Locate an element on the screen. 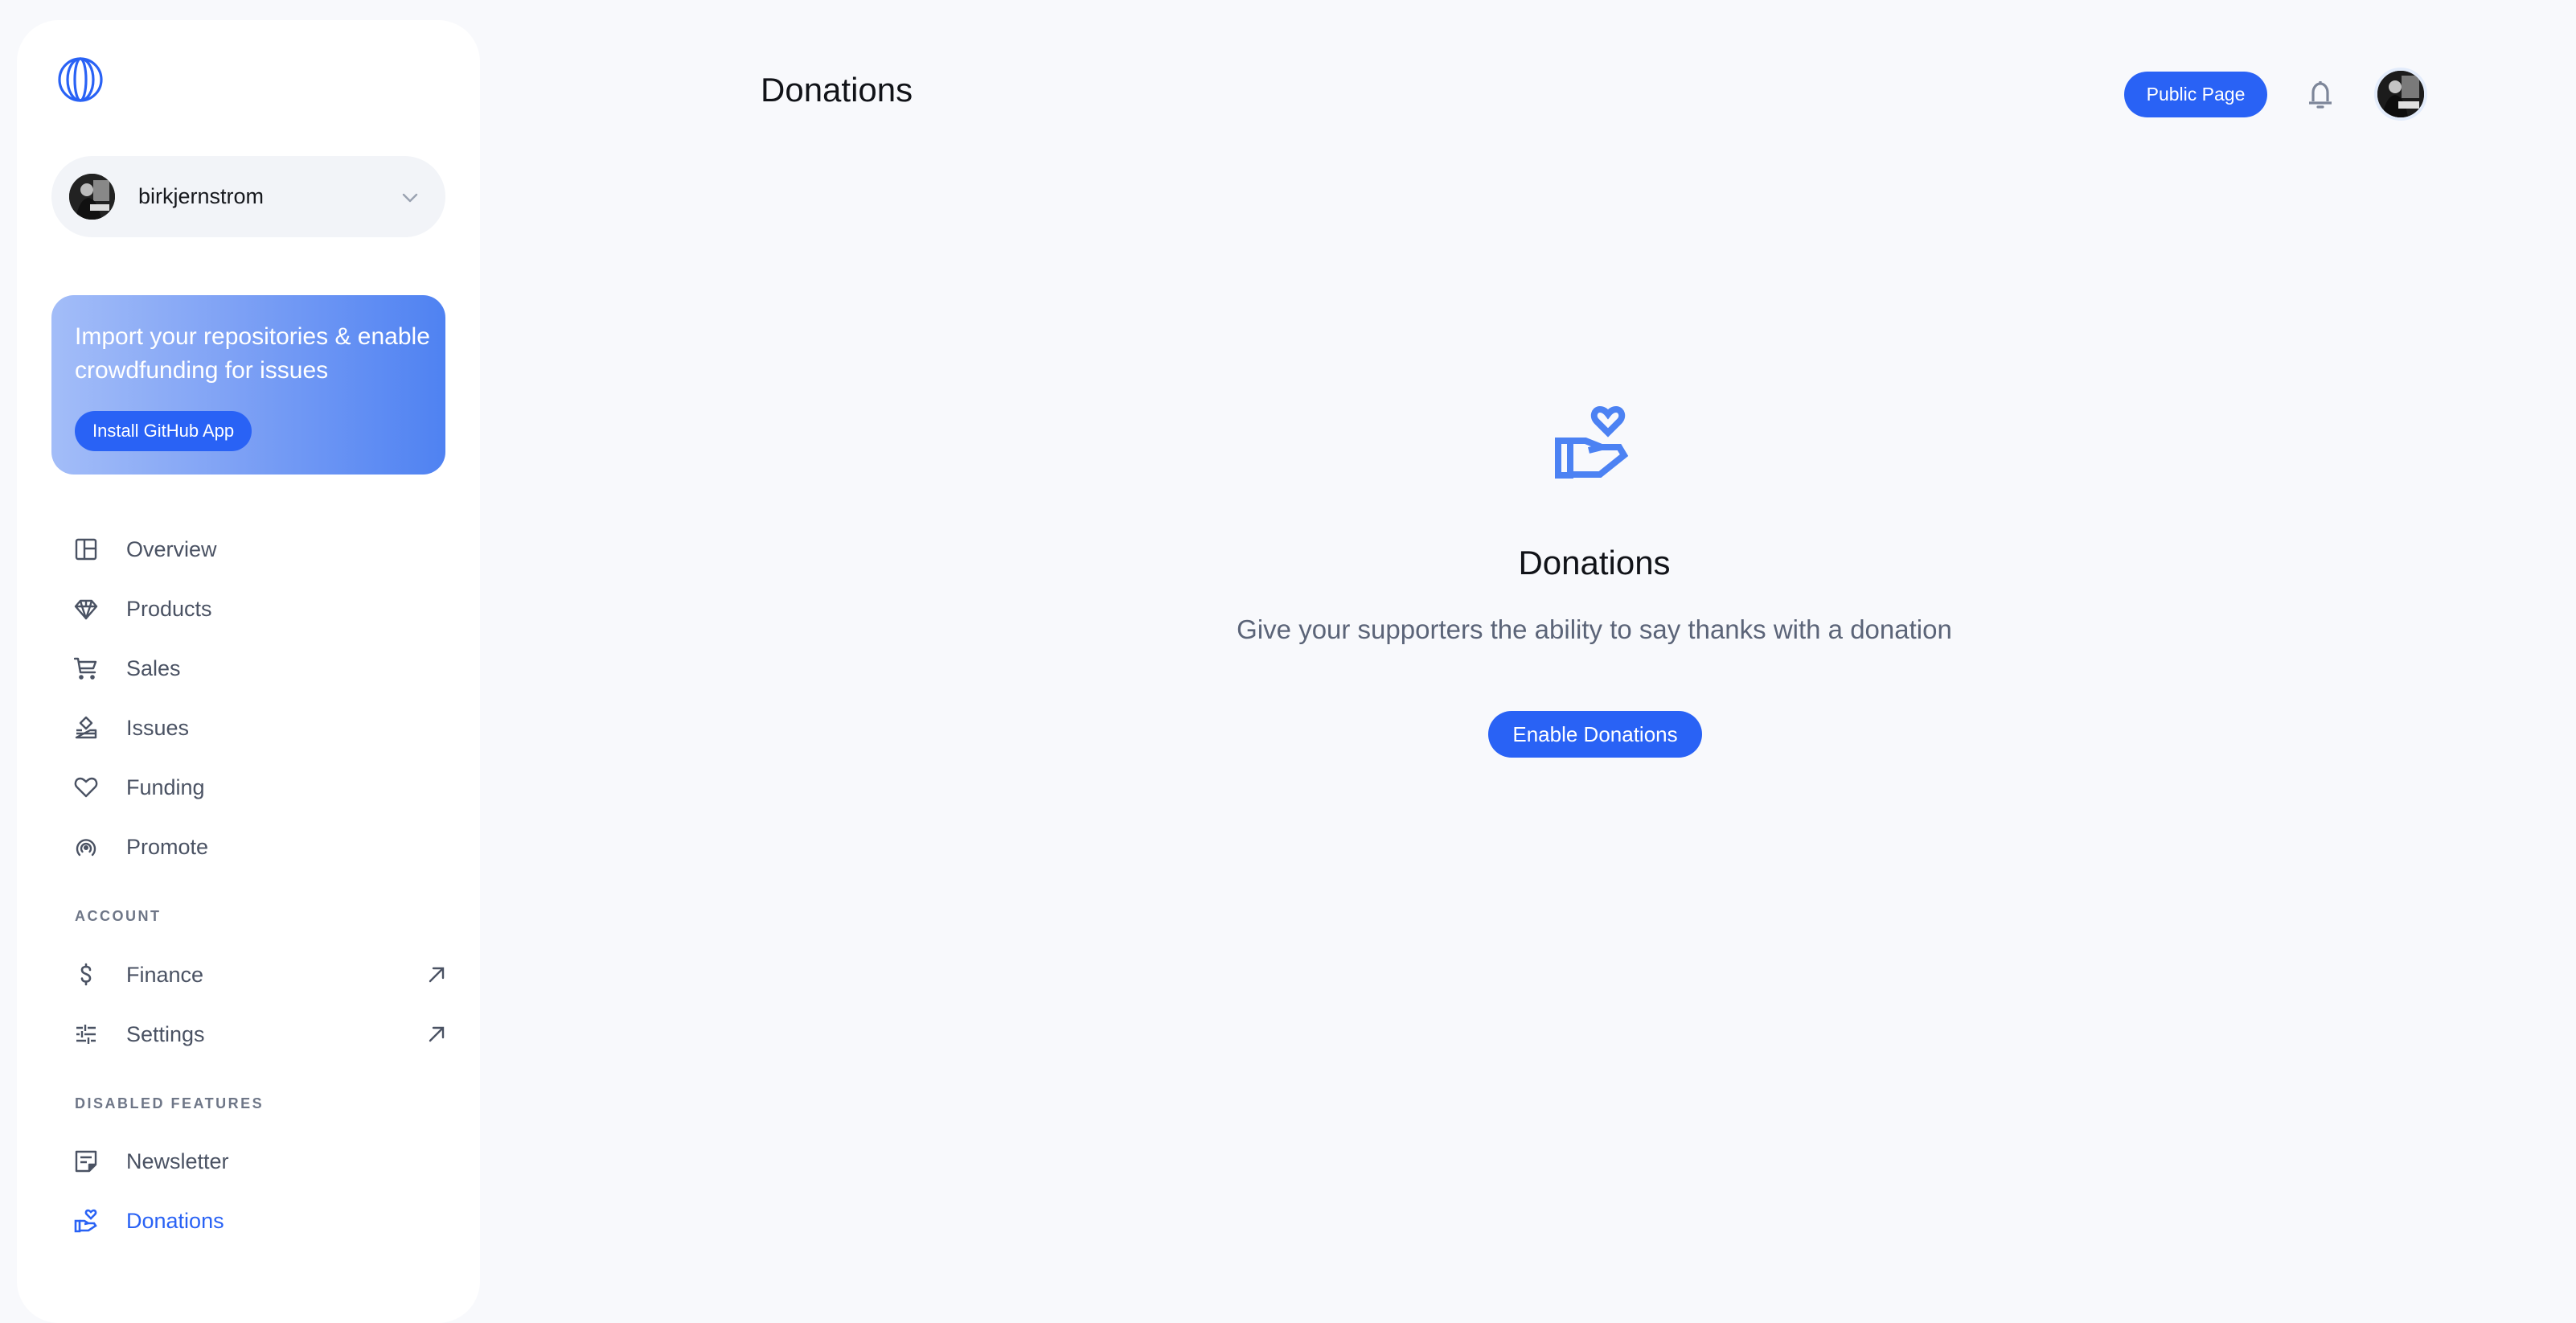  shopping-cart-icon is located at coordinates (86, 668).